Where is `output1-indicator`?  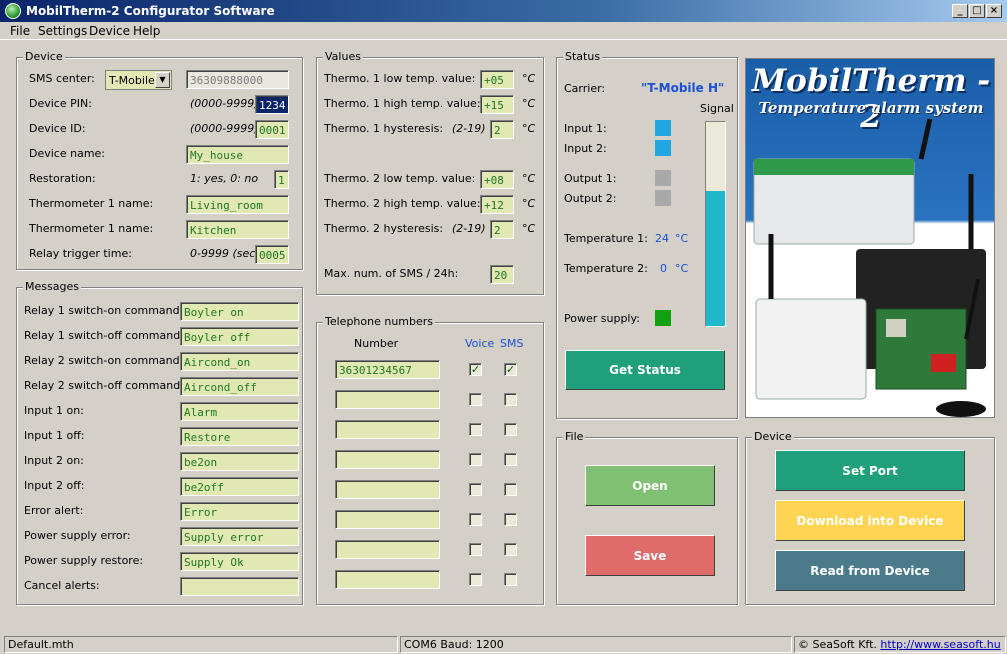 output1-indicator is located at coordinates (663, 178).